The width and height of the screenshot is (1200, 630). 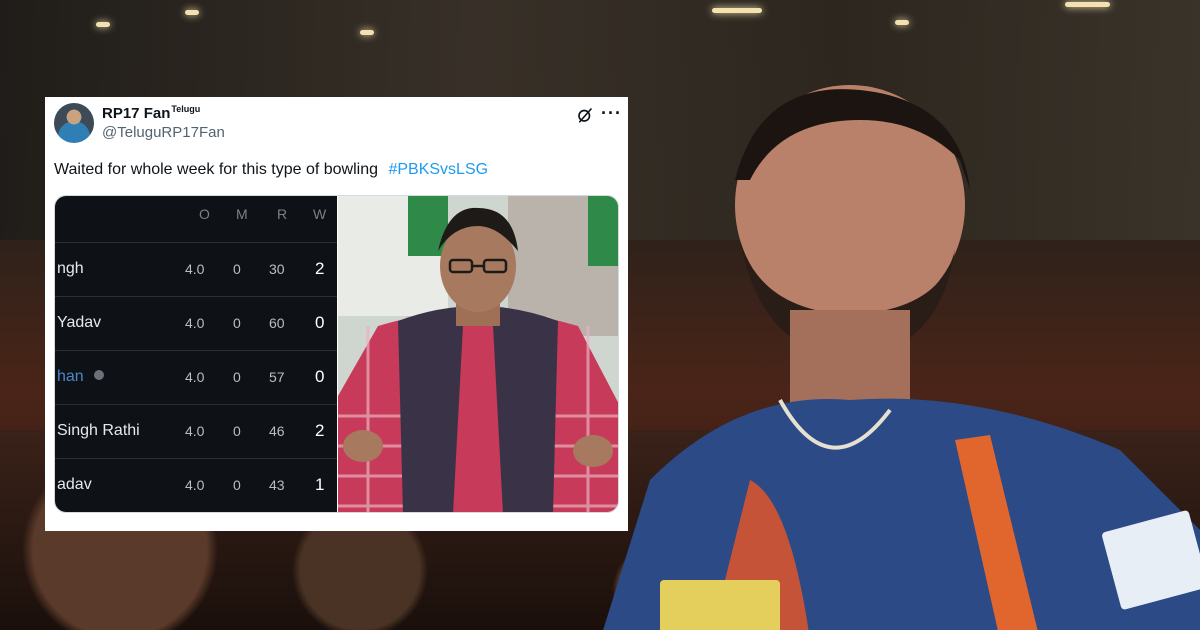 I want to click on bowler-name: han, so click(x=80, y=377).